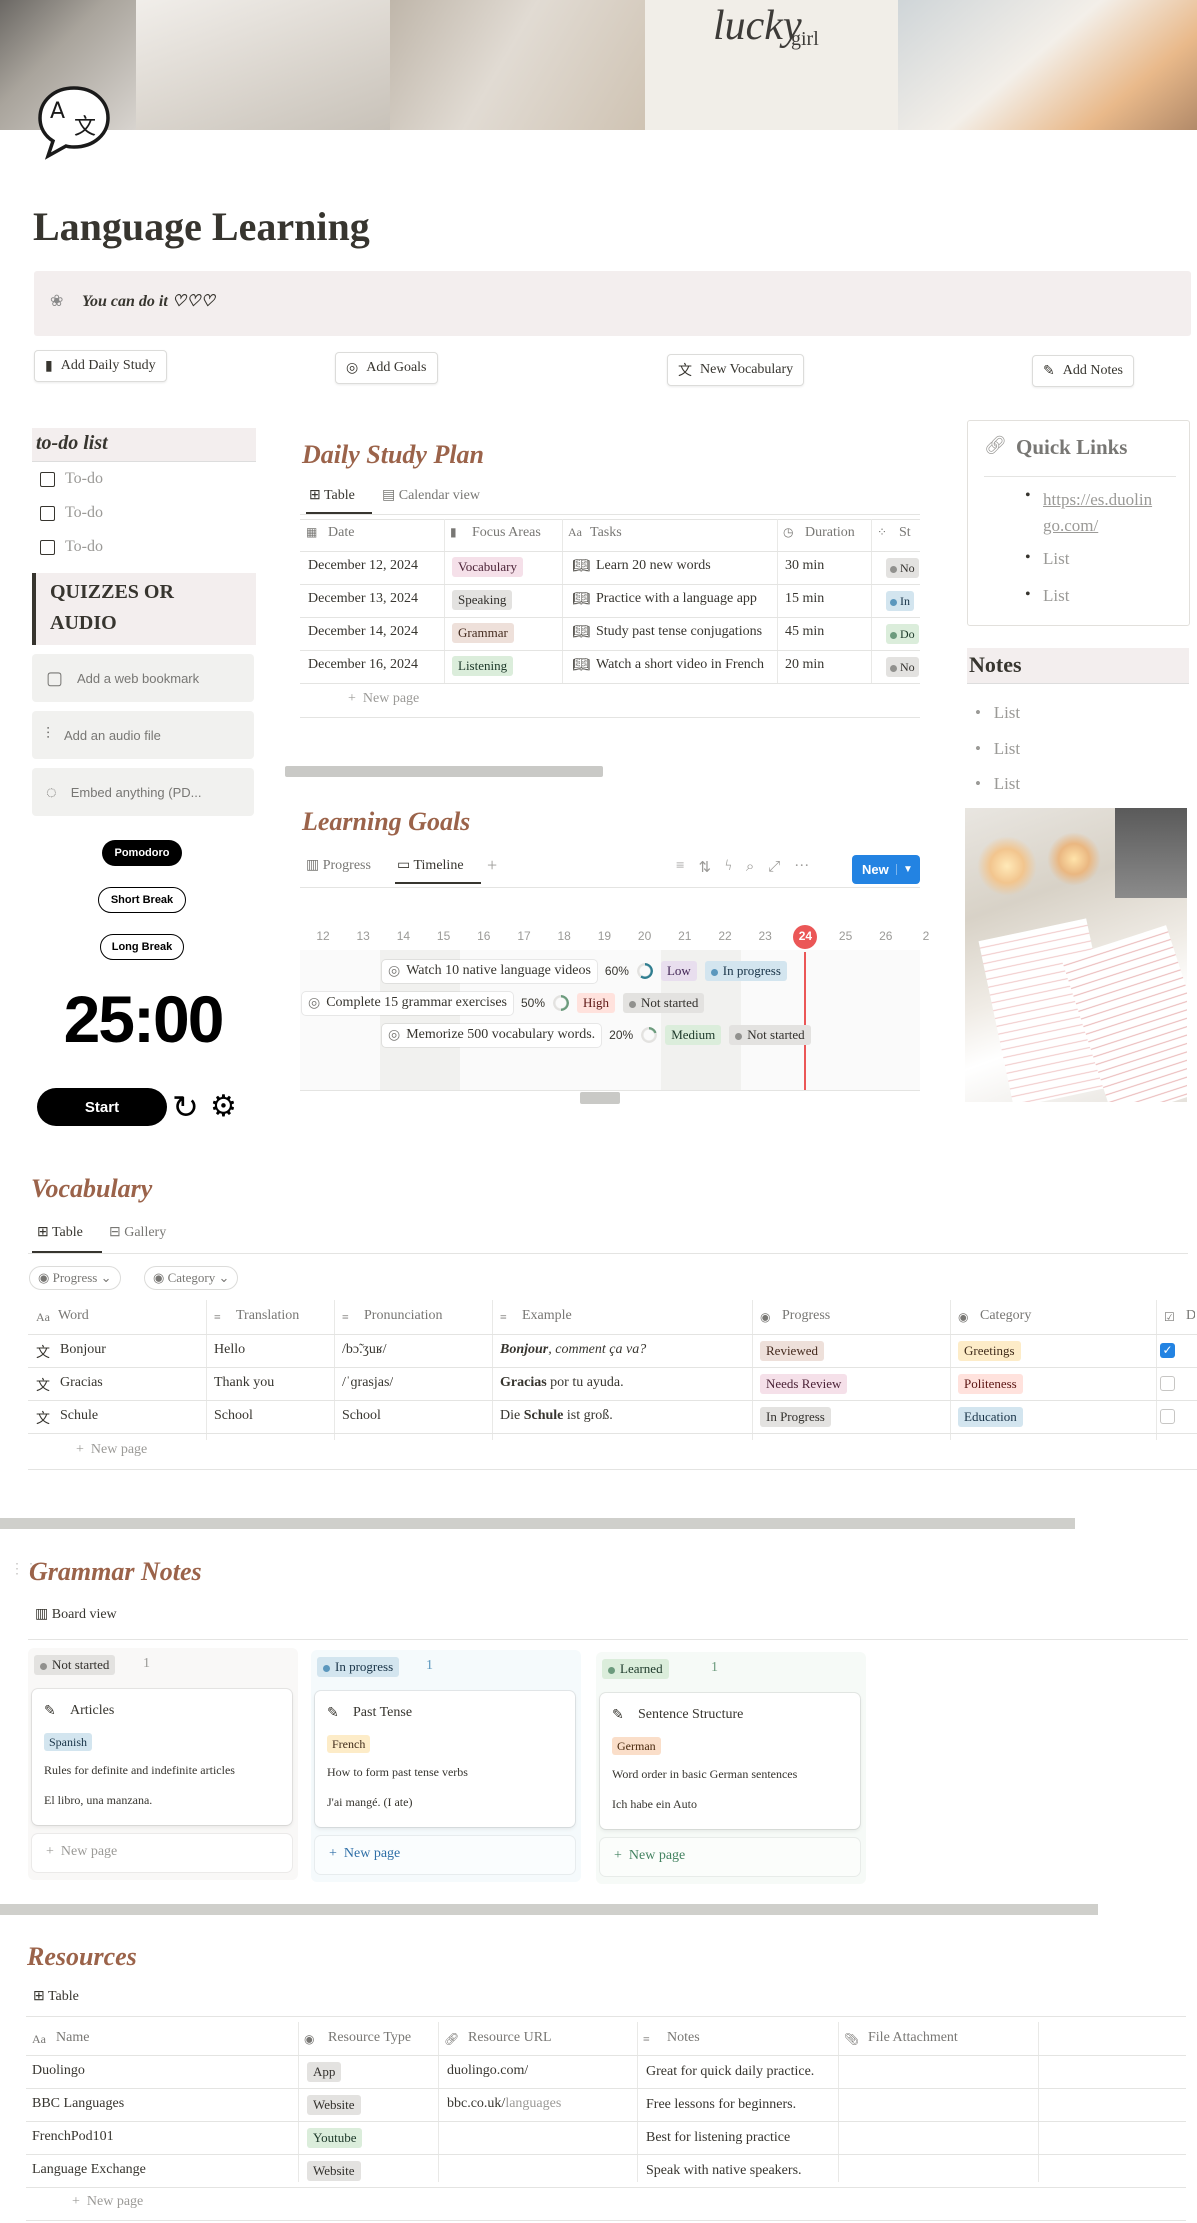  What do you see at coordinates (636, 1746) in the screenshot?
I see `language-tag-wrap: German` at bounding box center [636, 1746].